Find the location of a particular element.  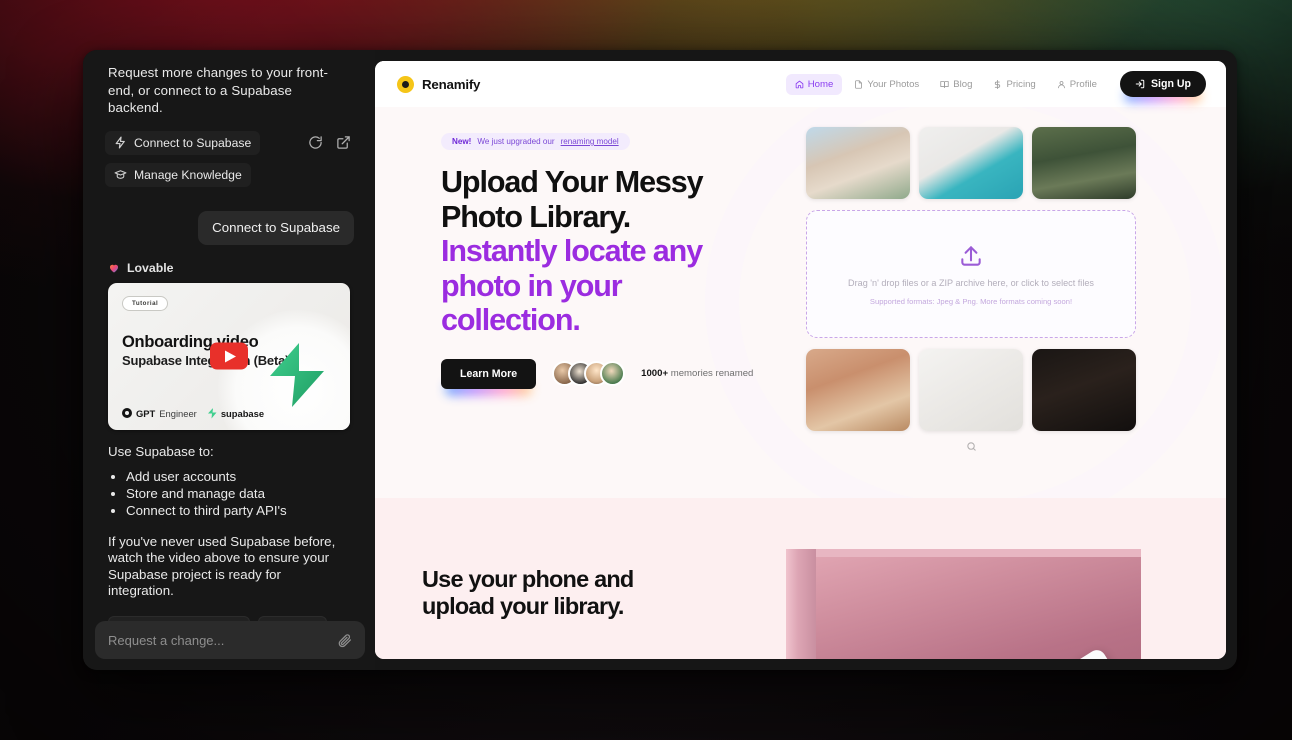

youtube-play-icon is located at coordinates (229, 356).